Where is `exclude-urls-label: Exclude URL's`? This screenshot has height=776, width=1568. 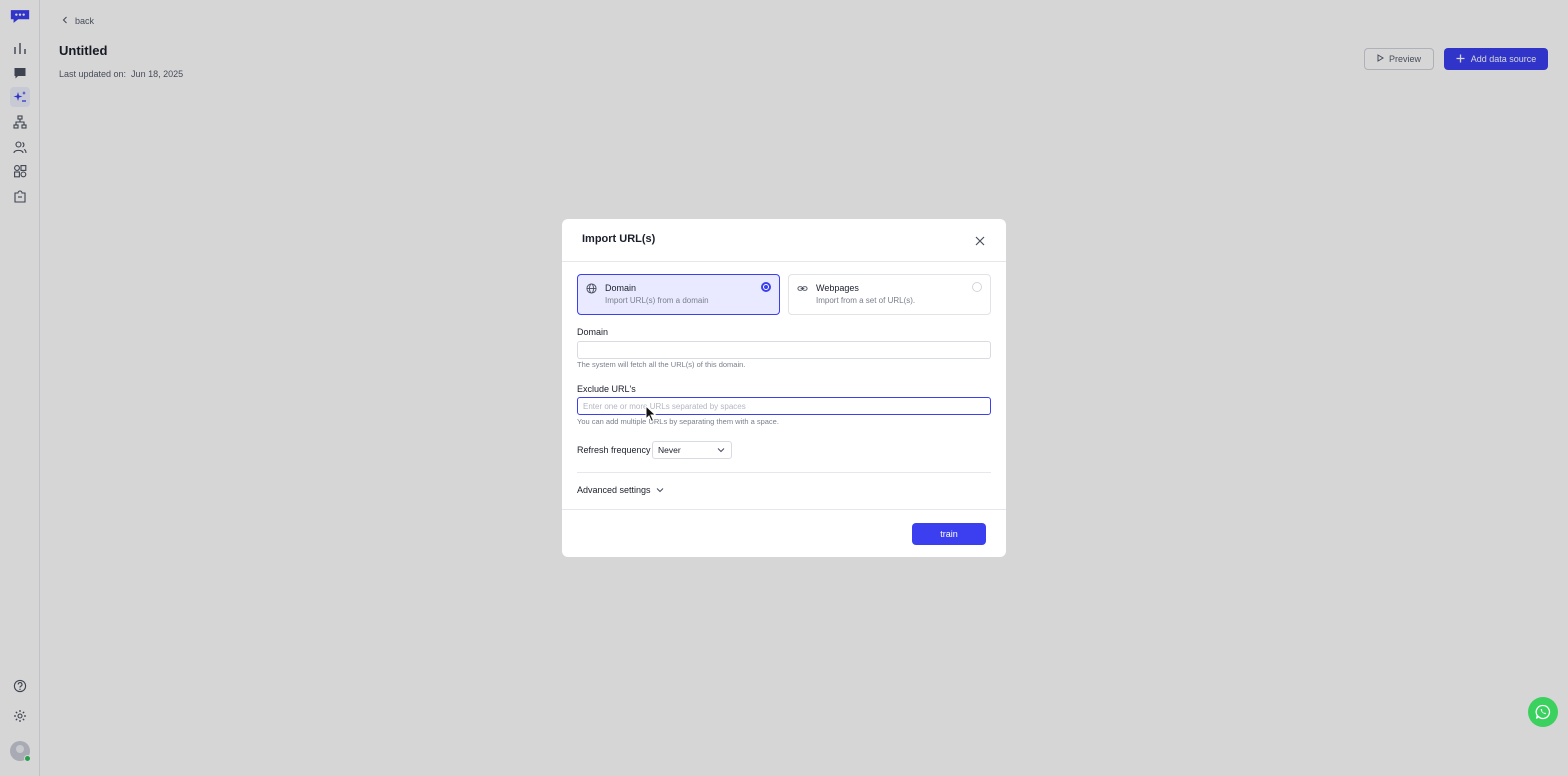 exclude-urls-label: Exclude URL's is located at coordinates (606, 389).